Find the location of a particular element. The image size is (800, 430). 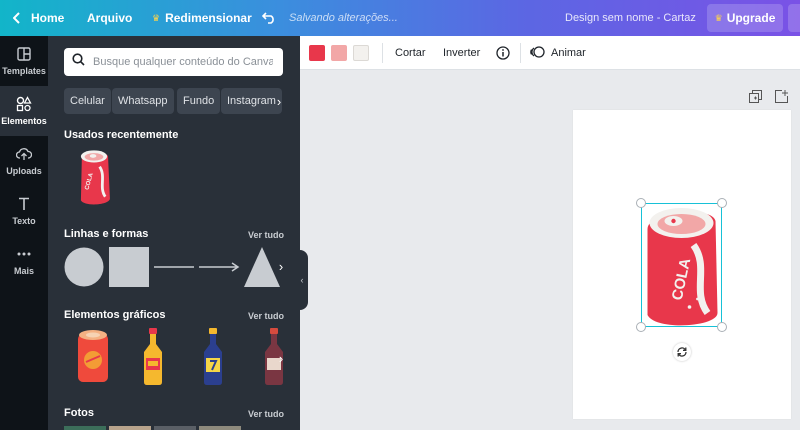

home-button: Home is located at coordinates (47, 18).